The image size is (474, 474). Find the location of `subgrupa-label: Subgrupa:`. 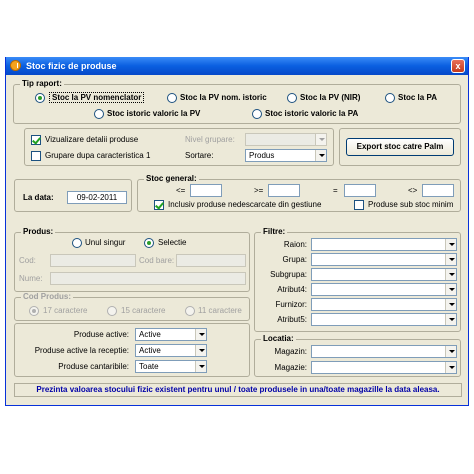

subgrupa-label: Subgrupa: is located at coordinates (288, 274).